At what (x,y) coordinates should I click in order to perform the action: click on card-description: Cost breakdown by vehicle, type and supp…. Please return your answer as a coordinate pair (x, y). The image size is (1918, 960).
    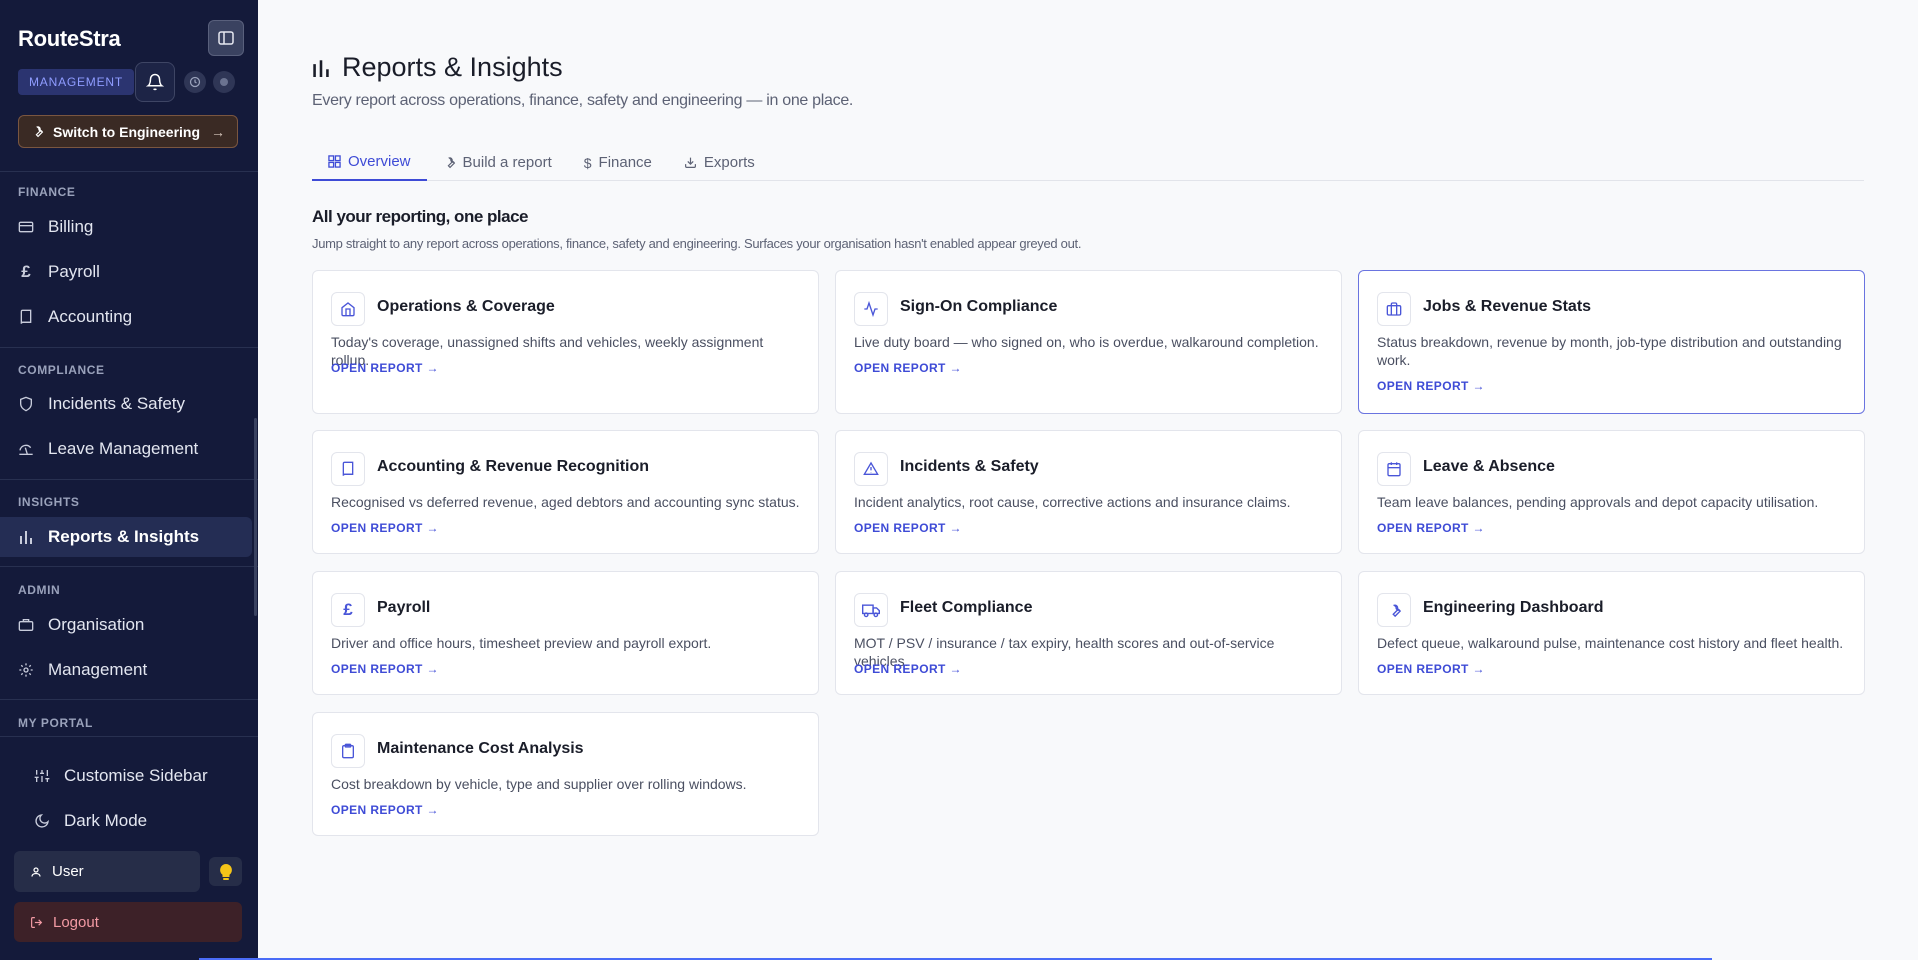
    Looking at the image, I should click on (539, 784).